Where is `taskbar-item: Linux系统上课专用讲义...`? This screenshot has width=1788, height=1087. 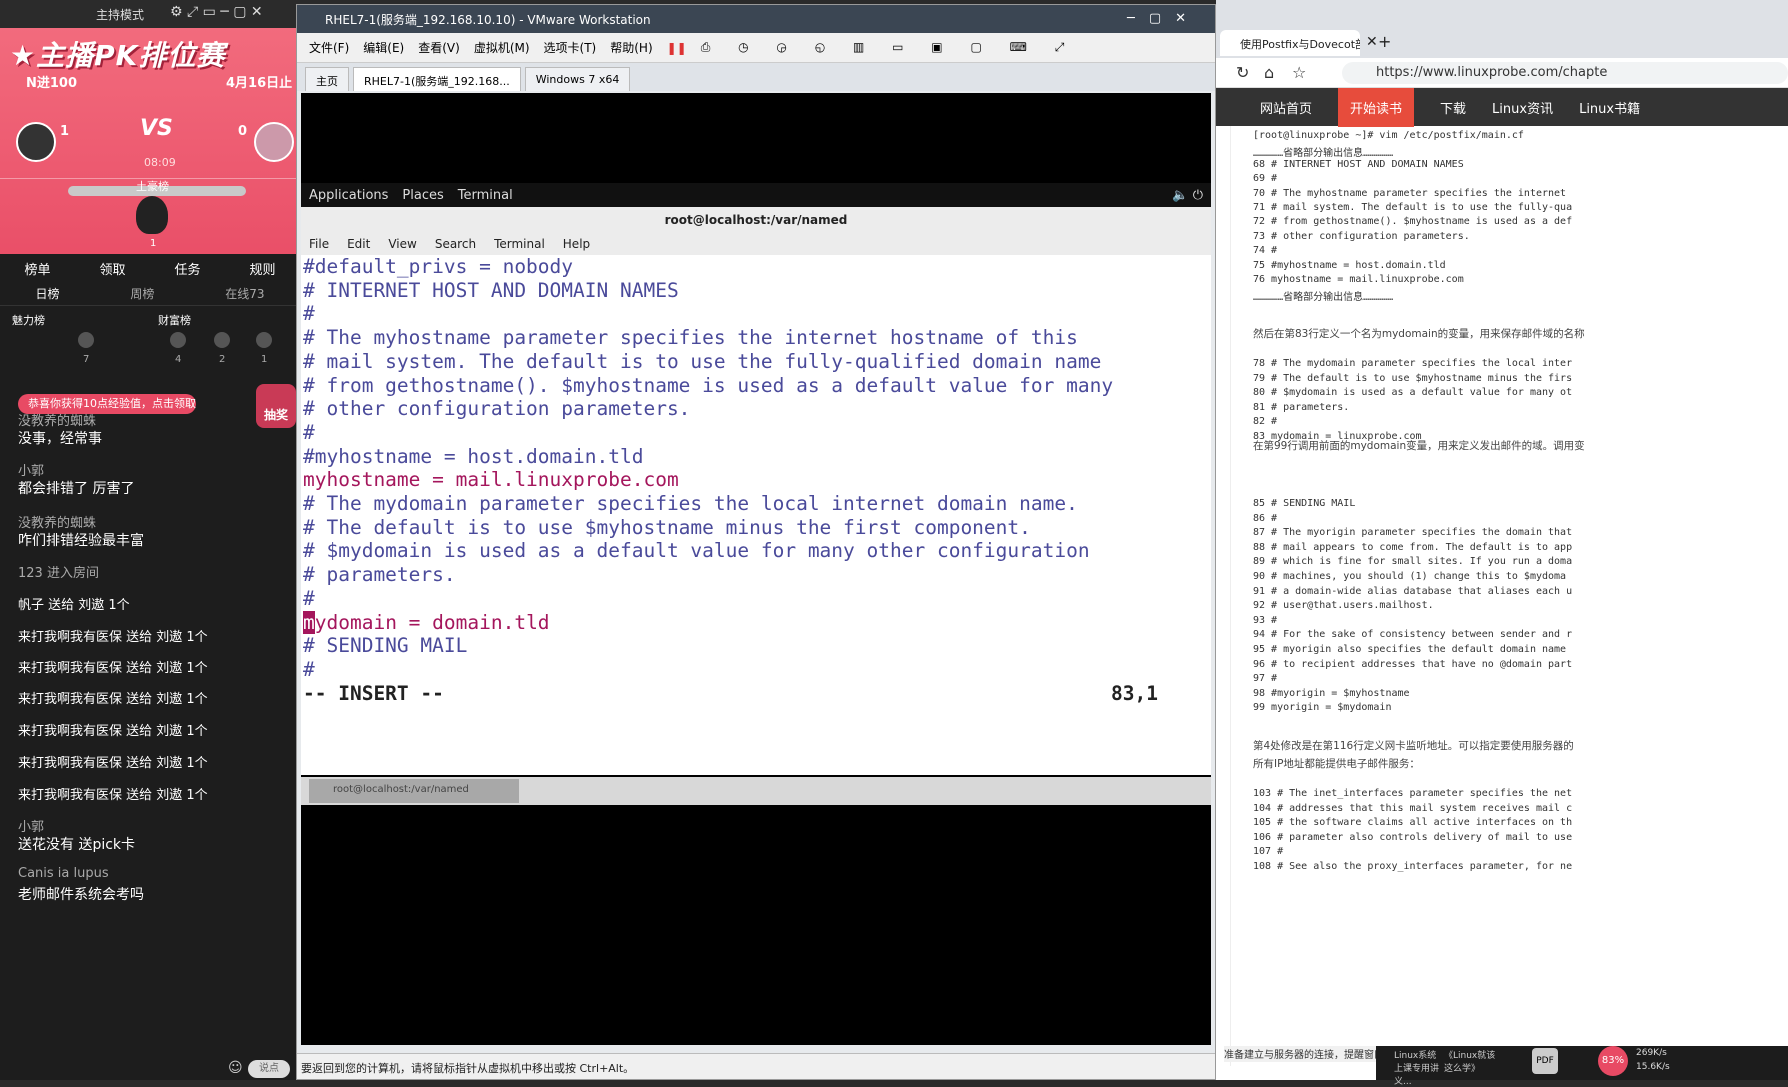
taskbar-item: Linux系统上课专用讲义... is located at coordinates (1417, 1067).